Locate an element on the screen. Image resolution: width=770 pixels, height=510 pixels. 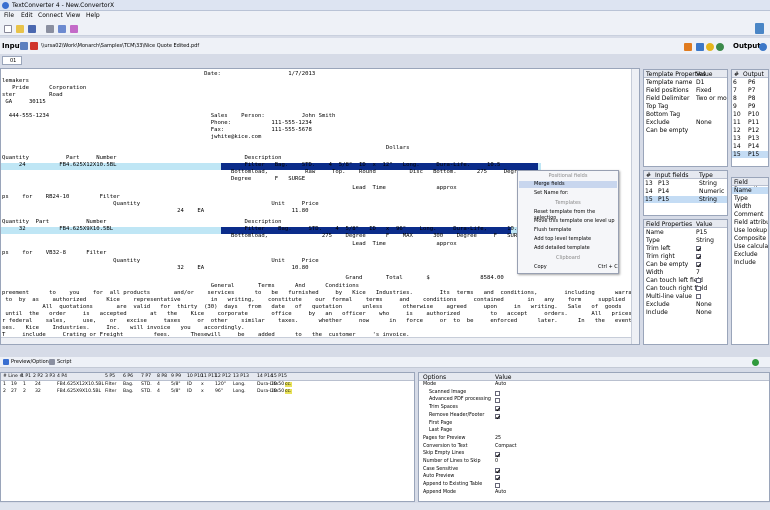
cut-icon is located at coordinates (50, 29).